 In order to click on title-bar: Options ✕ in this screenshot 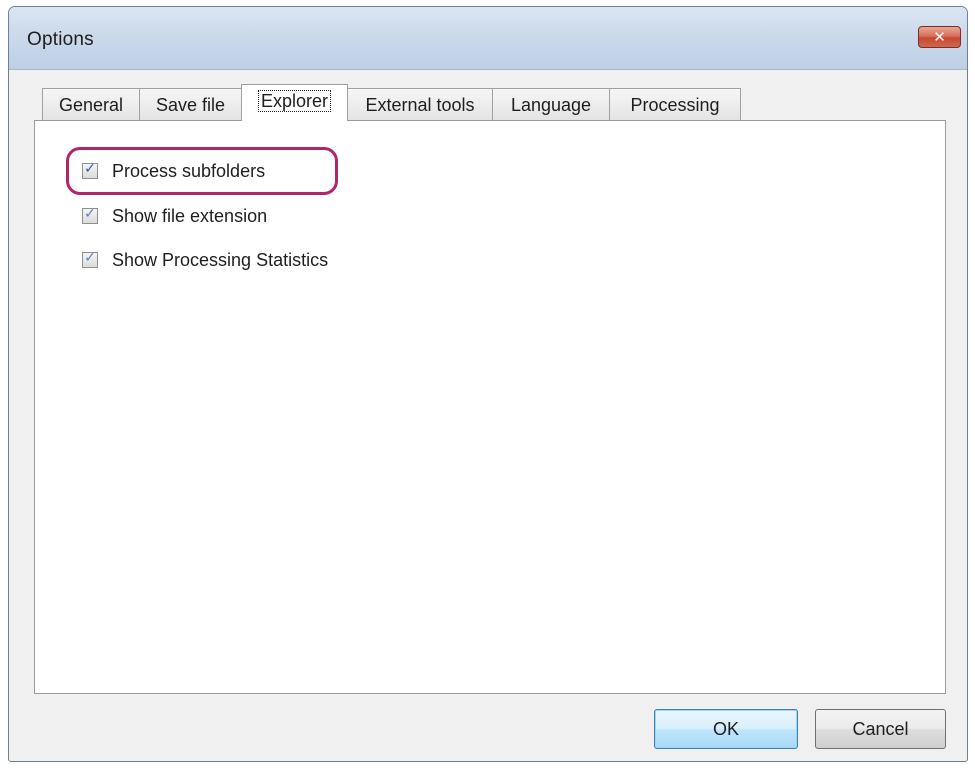, I will do `click(488, 38)`.